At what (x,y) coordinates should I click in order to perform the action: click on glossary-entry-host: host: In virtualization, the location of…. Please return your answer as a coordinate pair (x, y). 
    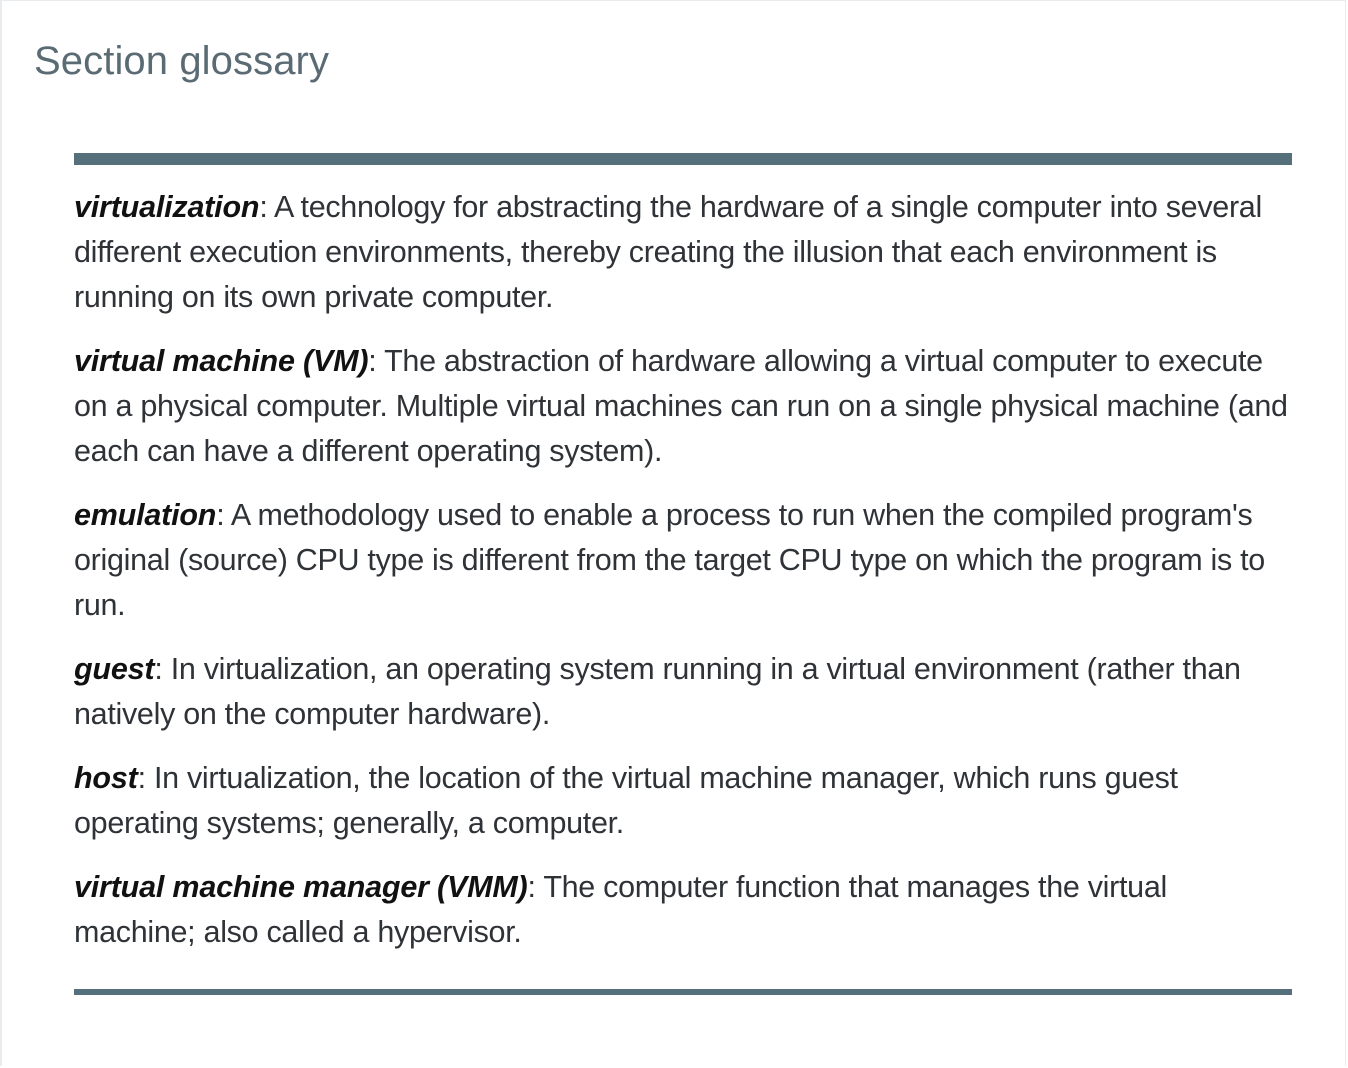
    Looking at the image, I should click on (683, 801).